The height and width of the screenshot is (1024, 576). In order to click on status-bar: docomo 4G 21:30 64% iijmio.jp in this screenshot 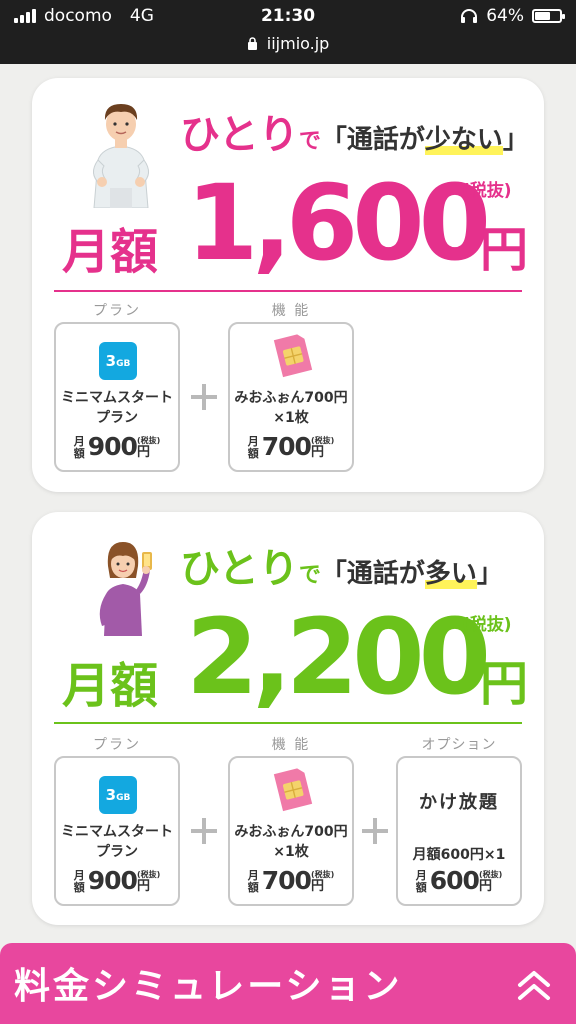, I will do `click(288, 32)`.